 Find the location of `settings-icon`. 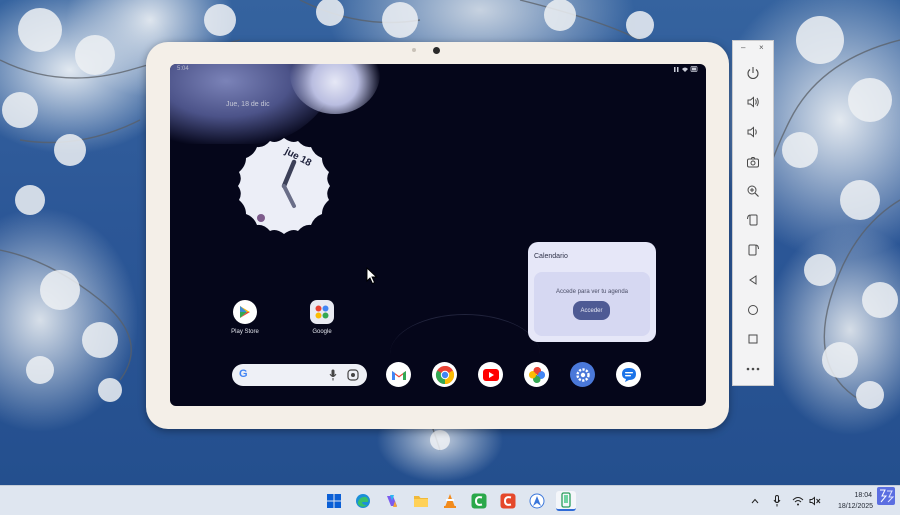

settings-icon is located at coordinates (582, 374).